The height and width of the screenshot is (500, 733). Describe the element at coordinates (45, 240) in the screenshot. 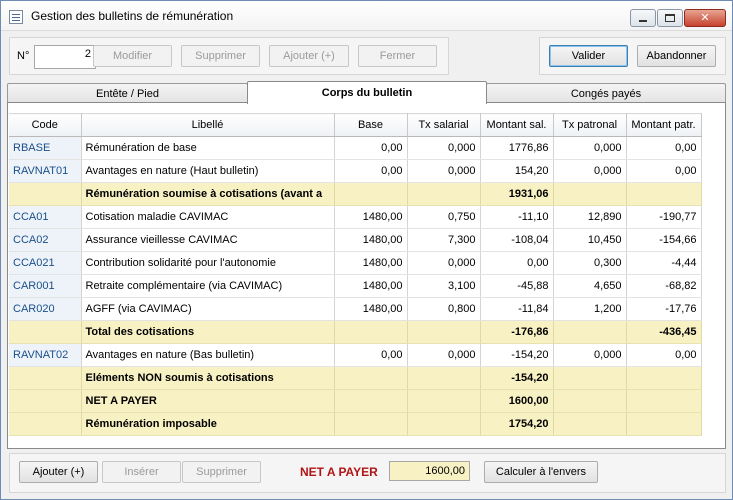

I see `cell-code: CCA02` at that location.